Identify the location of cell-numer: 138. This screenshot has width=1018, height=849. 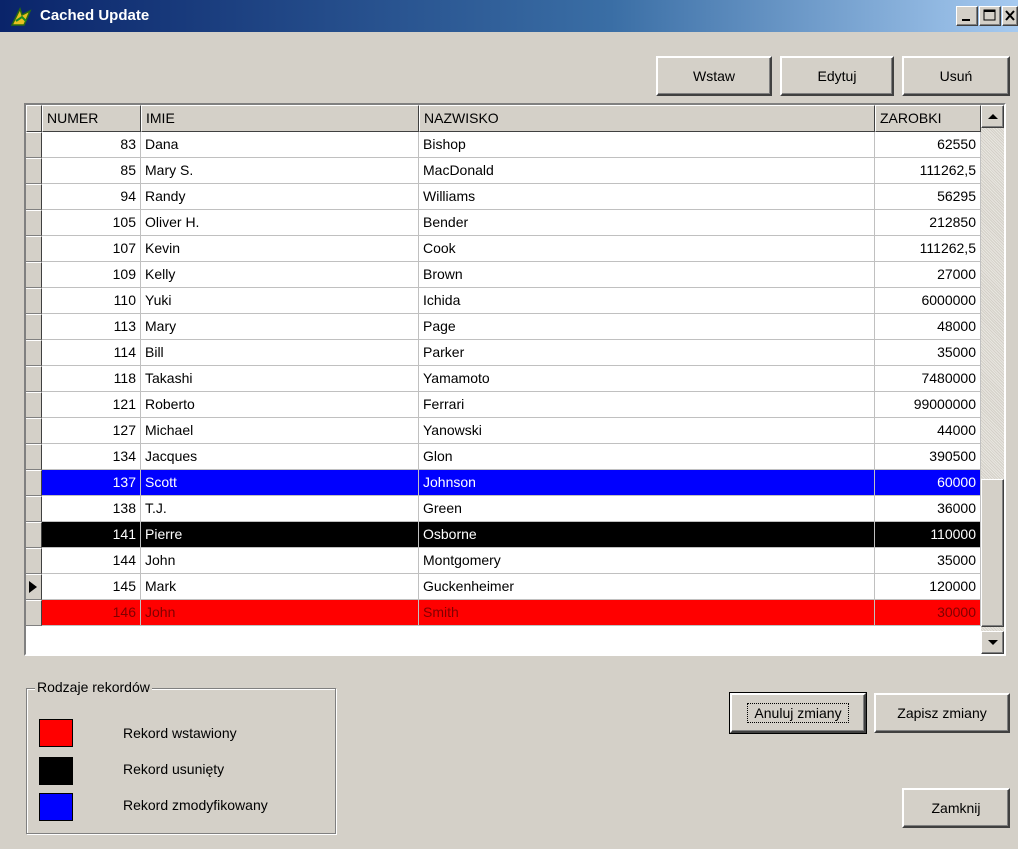
(91, 509).